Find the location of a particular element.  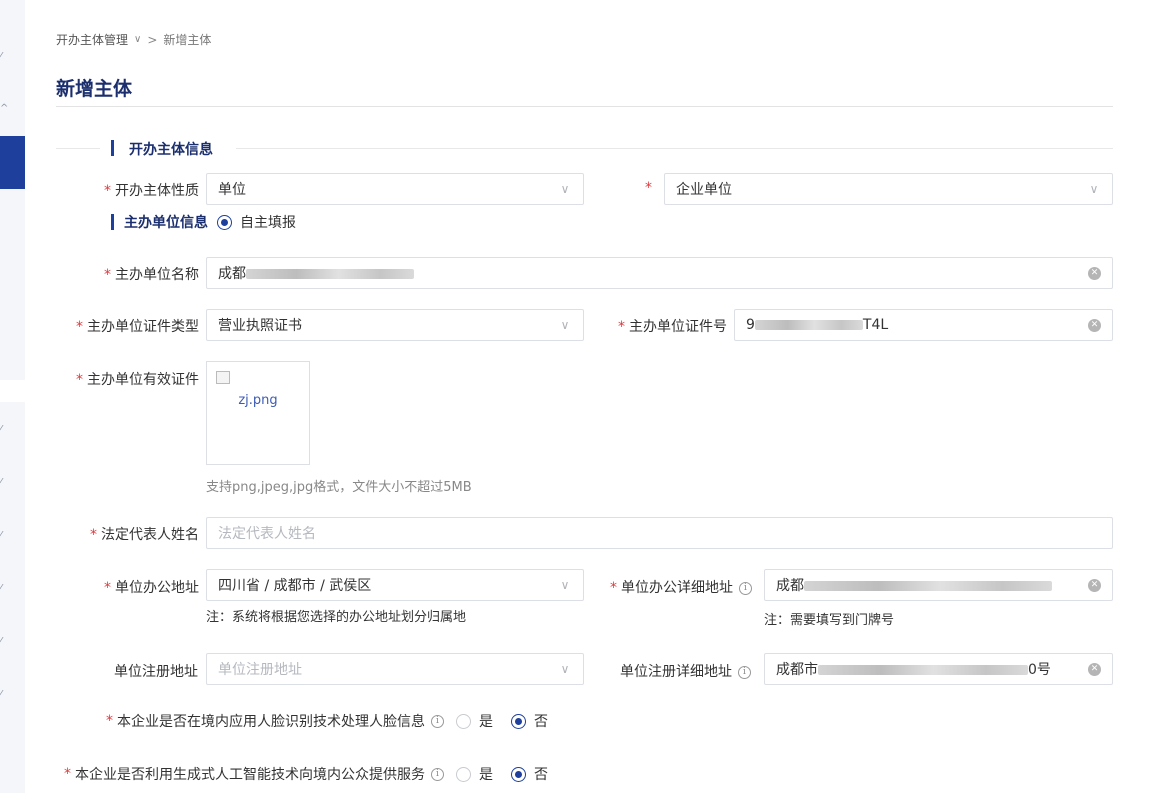

breadcrumb: 开办主体管理 ∨ > 新增主体 is located at coordinates (133, 39).